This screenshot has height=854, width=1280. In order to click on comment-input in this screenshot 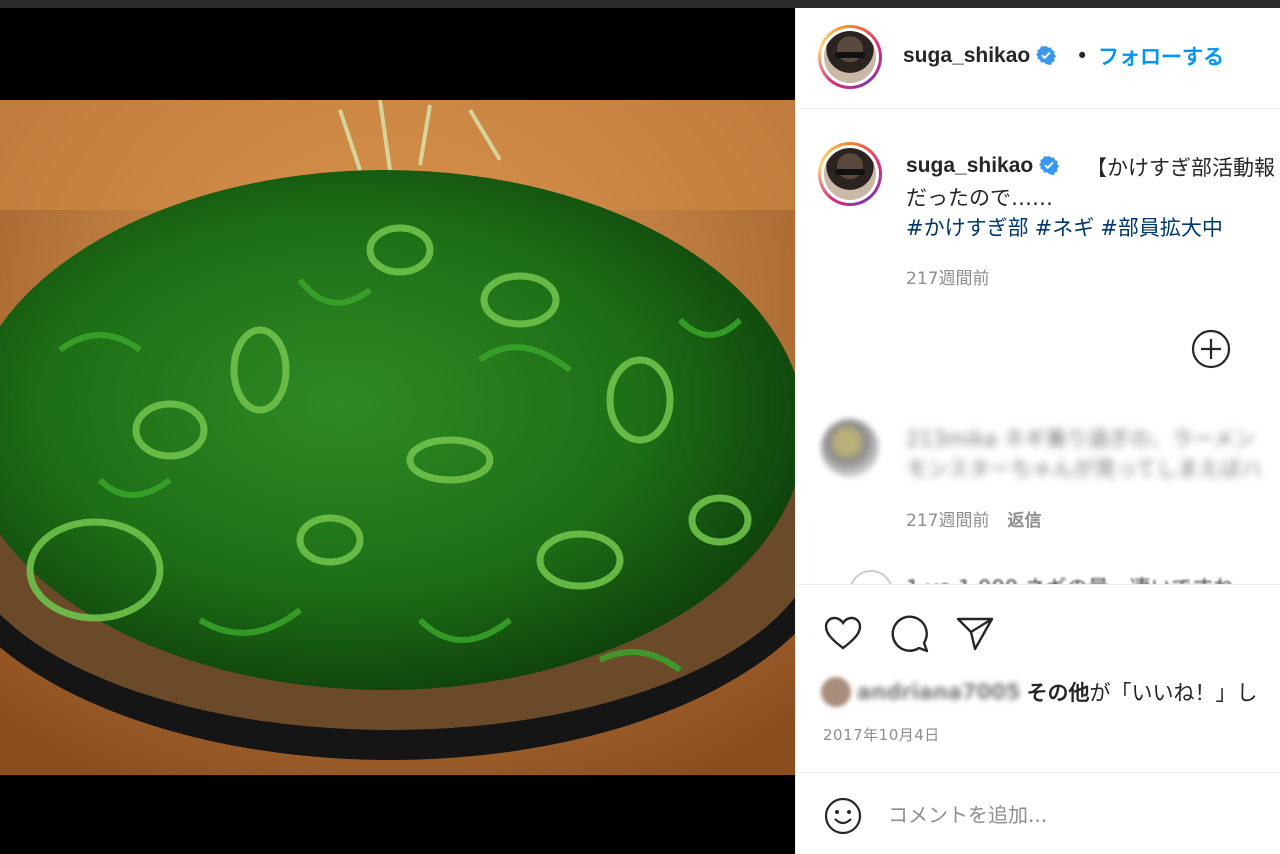, I will do `click(1068, 815)`.